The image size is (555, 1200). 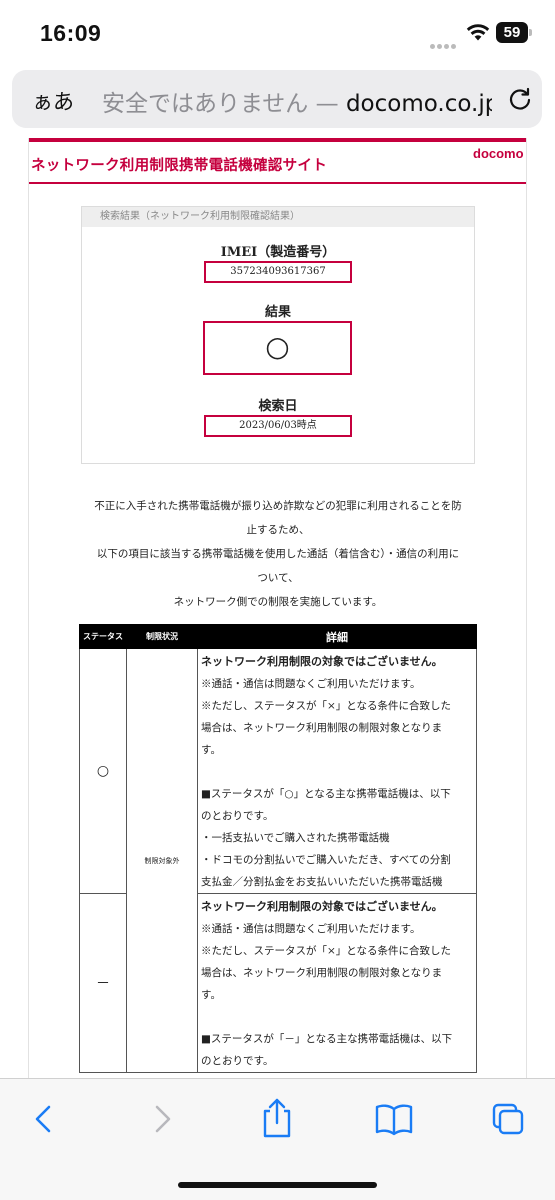 I want to click on docomo-logo: docomo, so click(x=498, y=153).